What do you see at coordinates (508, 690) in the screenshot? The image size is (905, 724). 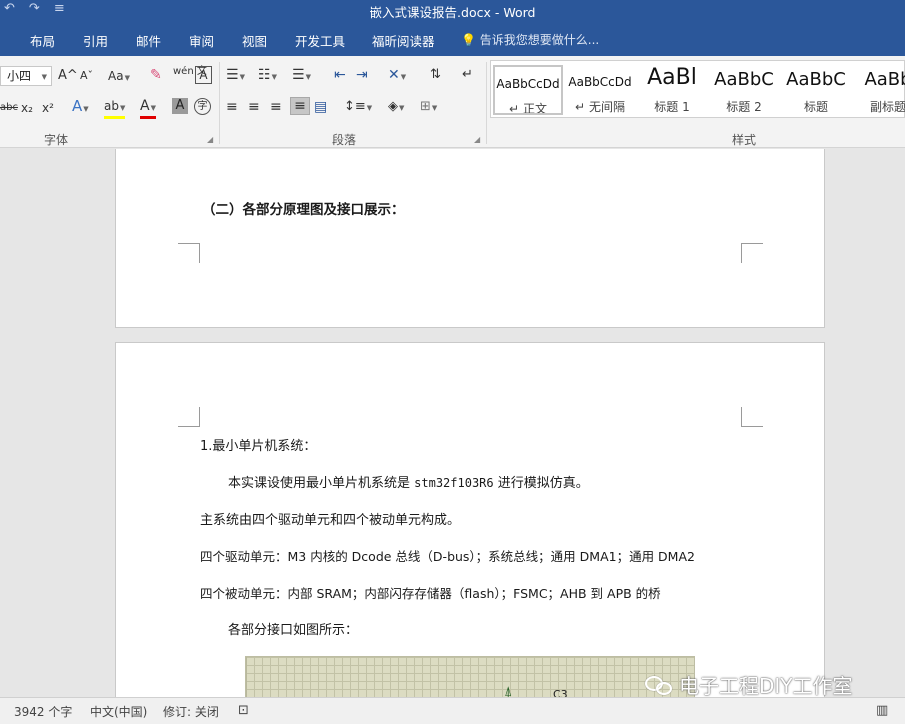 I see `power-arrow-icon: ⍋` at bounding box center [508, 690].